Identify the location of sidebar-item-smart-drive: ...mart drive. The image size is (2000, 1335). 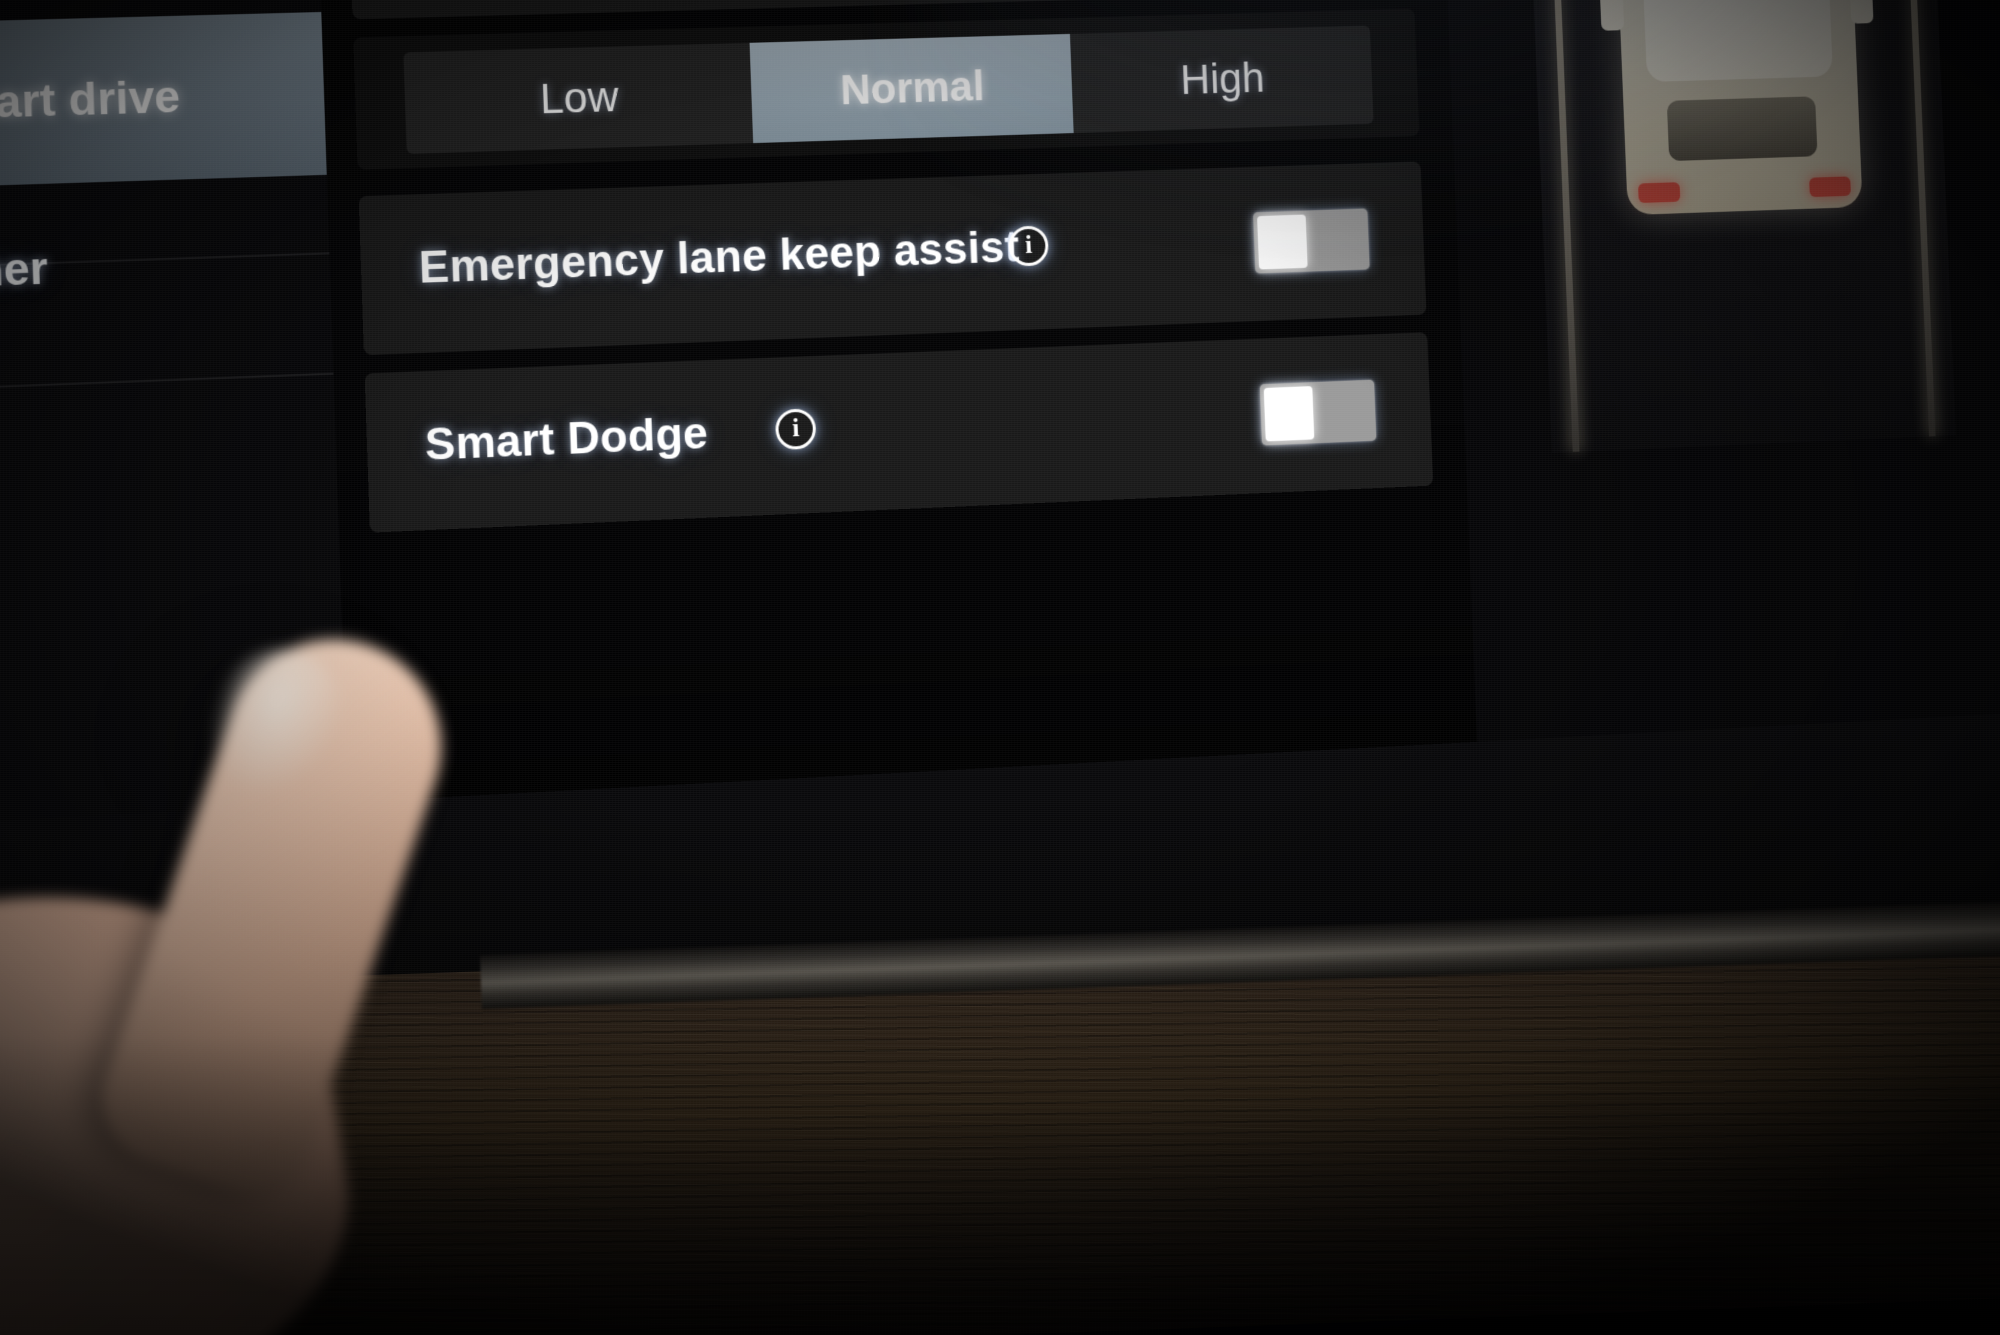
(163, 103).